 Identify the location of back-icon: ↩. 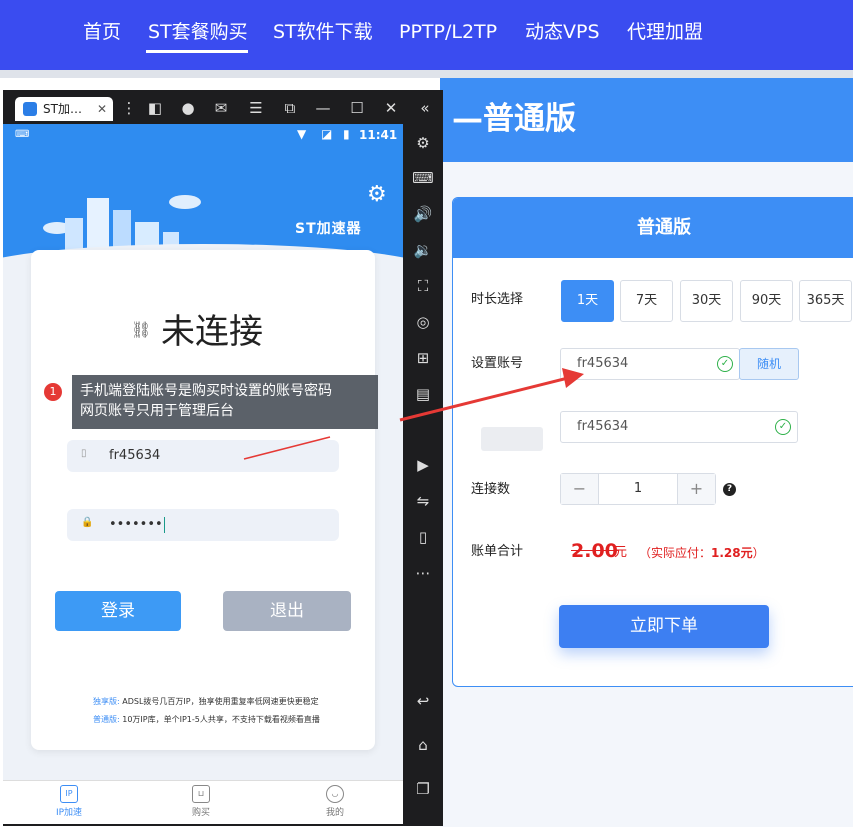
(423, 701).